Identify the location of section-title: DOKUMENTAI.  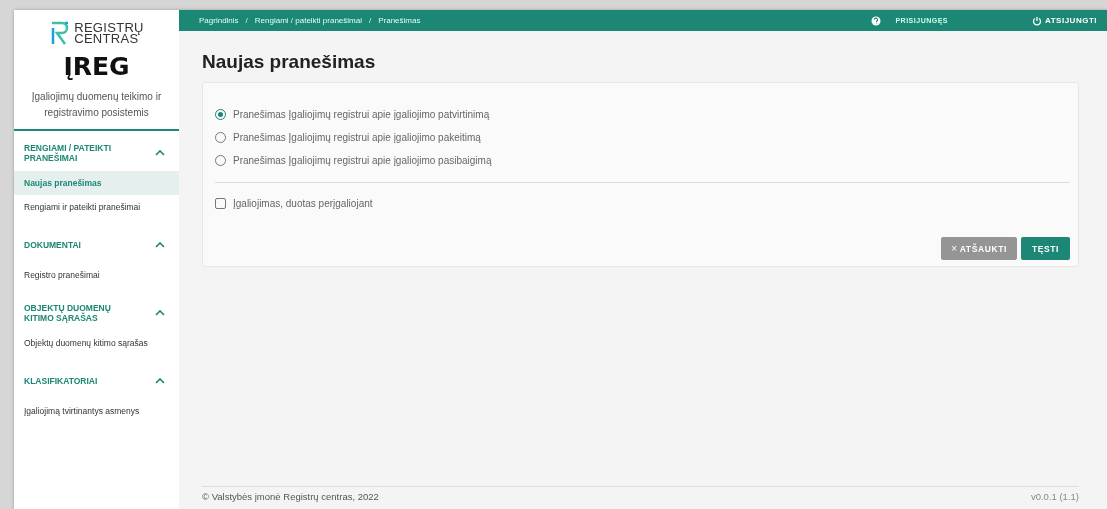
(79, 245).